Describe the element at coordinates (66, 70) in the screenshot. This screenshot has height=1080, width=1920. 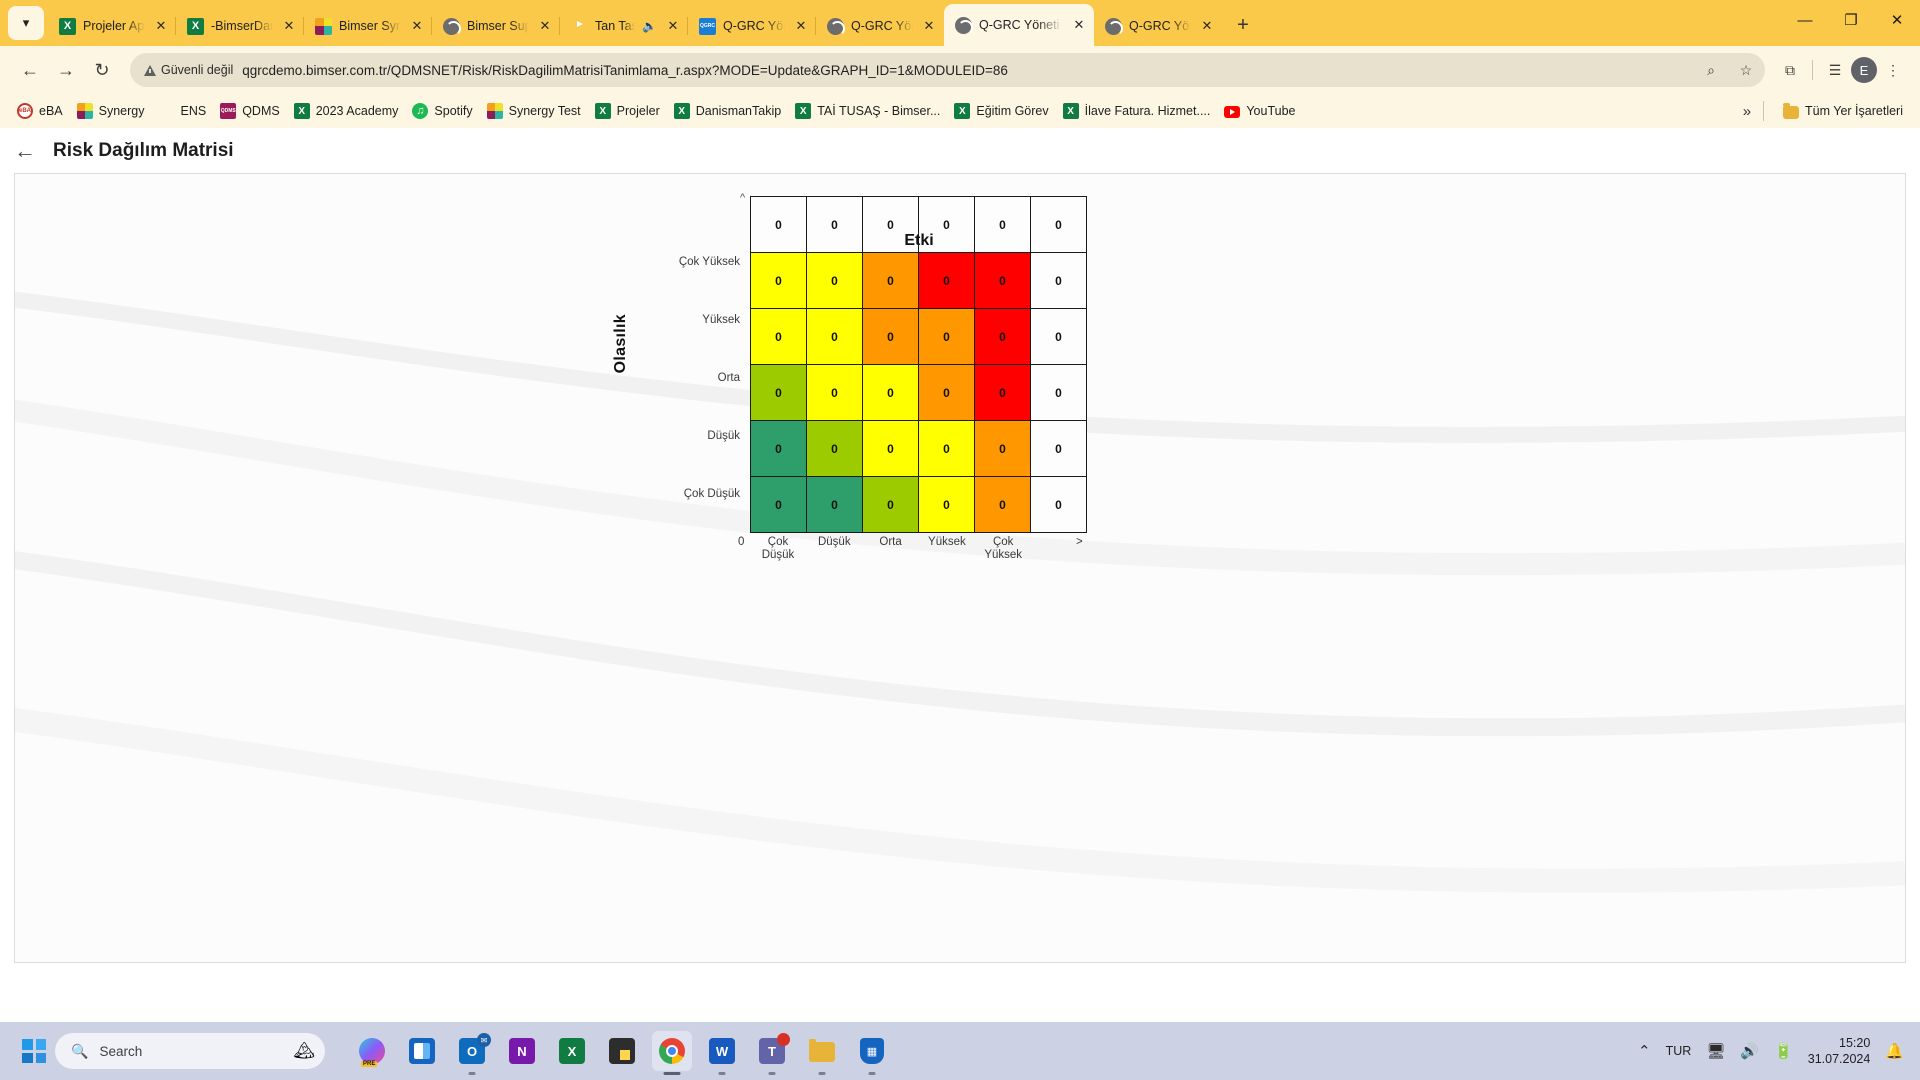
I see `forward-button: →` at that location.